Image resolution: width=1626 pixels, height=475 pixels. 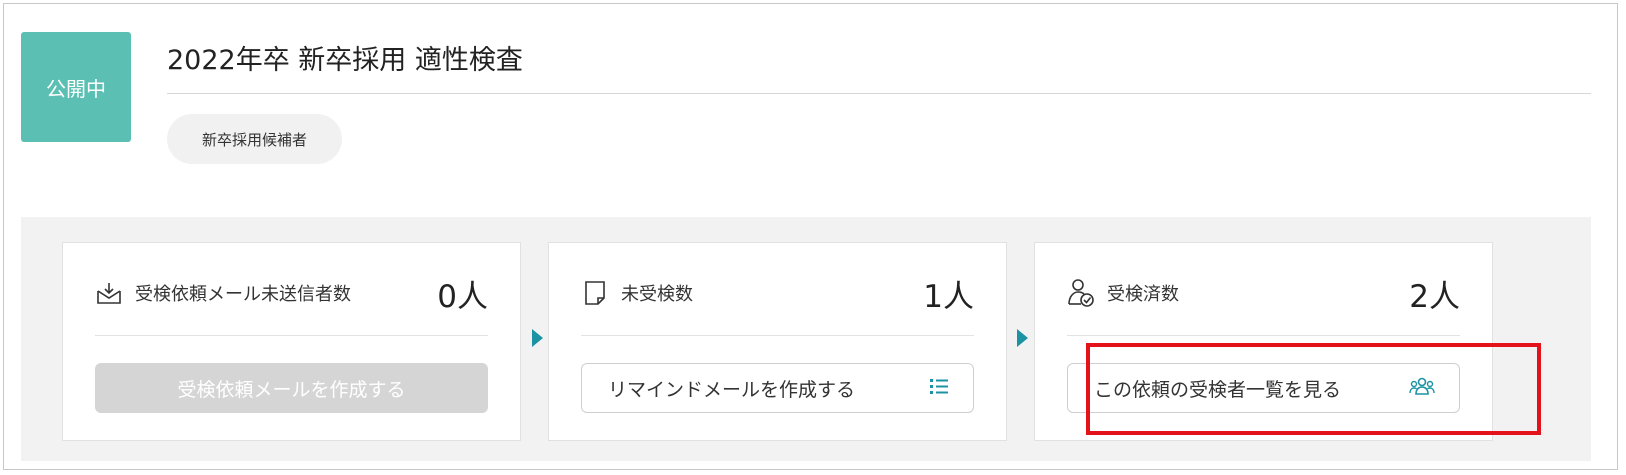 What do you see at coordinates (109, 293) in the screenshot?
I see `mail-icon` at bounding box center [109, 293].